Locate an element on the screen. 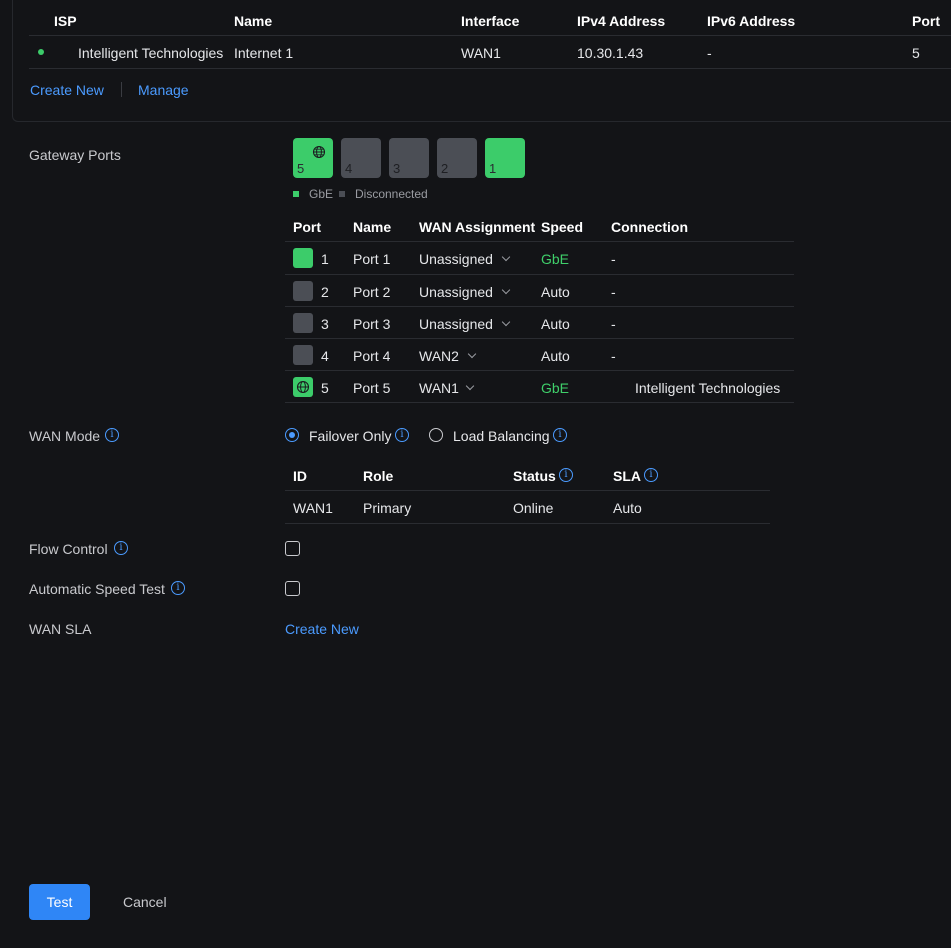  interface-col-header: Interface is located at coordinates (490, 21).